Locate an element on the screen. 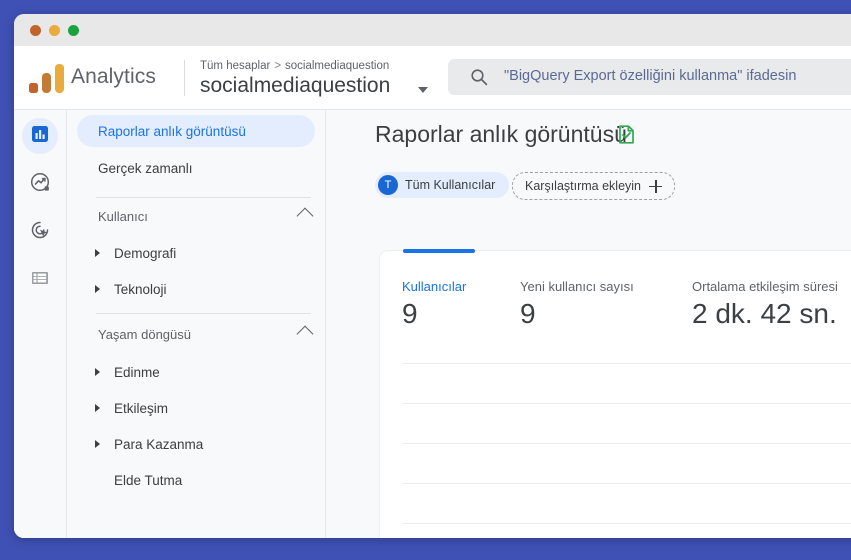 Image resolution: width=851 pixels, height=560 pixels. metric-avg-engagement-time: Ortalama etkileşim süresi 2 dk. 42 sn. is located at coordinates (765, 304).